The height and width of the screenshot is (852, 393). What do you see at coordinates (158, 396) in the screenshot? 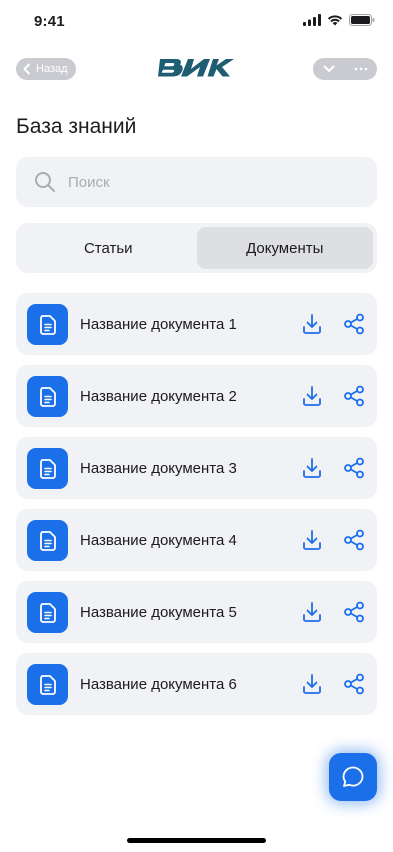
I see `document-name: Название документа 2` at bounding box center [158, 396].